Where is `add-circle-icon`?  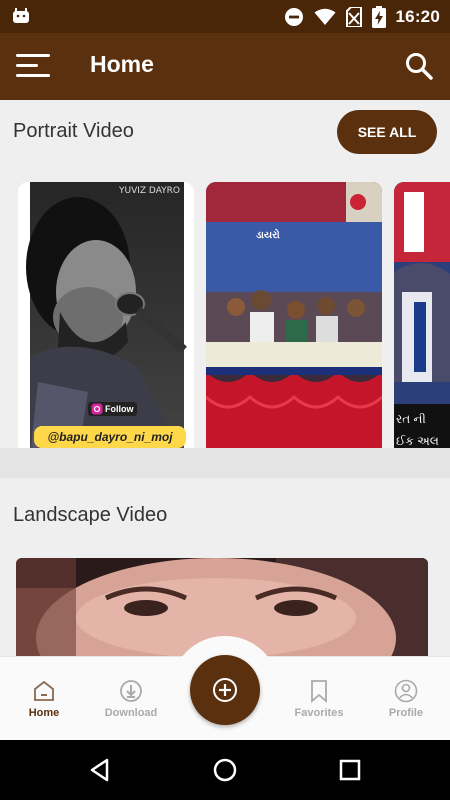
add-circle-icon is located at coordinates (225, 690).